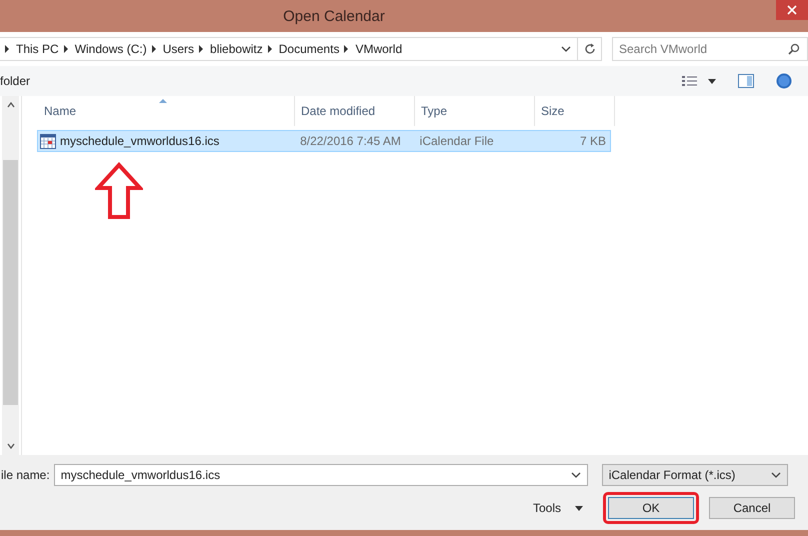 The width and height of the screenshot is (808, 536). I want to click on breadcrumb: Windows (C:), so click(110, 49).